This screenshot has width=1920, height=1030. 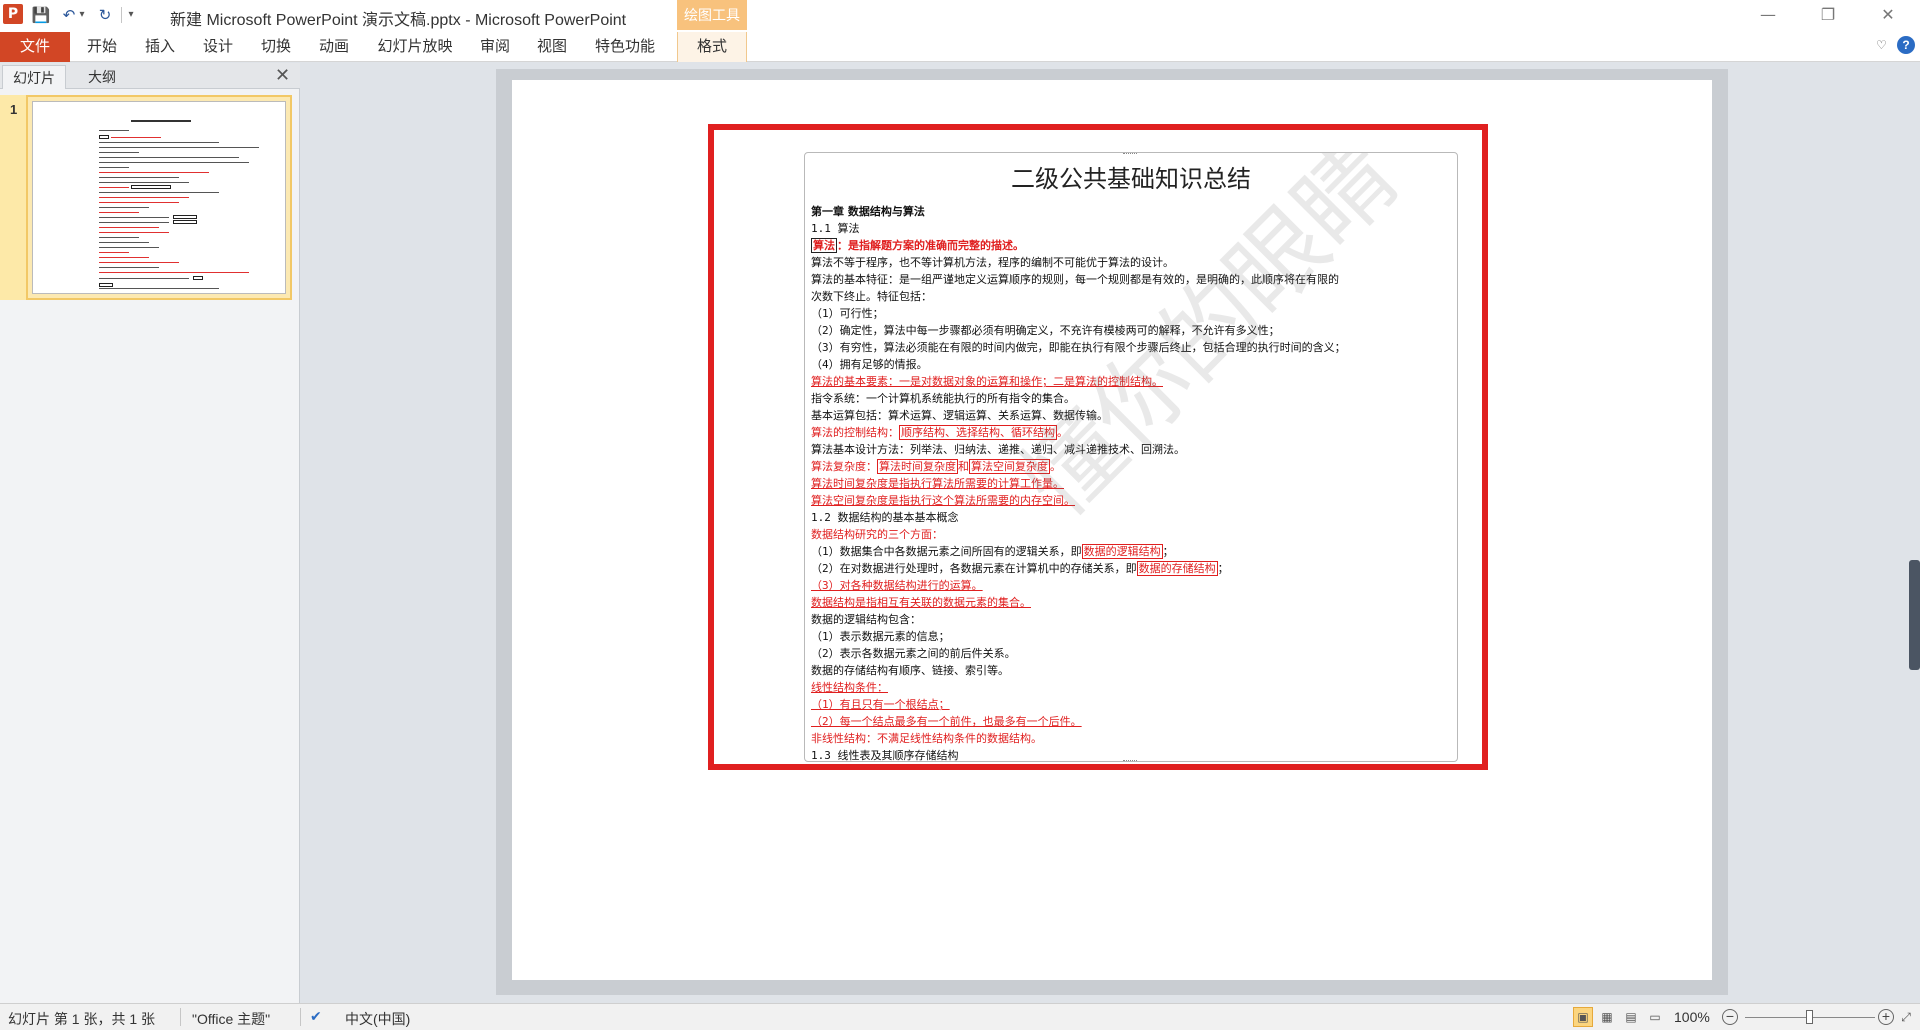 What do you see at coordinates (1131, 179) in the screenshot?
I see `document-title: 二级公共基础知识总结` at bounding box center [1131, 179].